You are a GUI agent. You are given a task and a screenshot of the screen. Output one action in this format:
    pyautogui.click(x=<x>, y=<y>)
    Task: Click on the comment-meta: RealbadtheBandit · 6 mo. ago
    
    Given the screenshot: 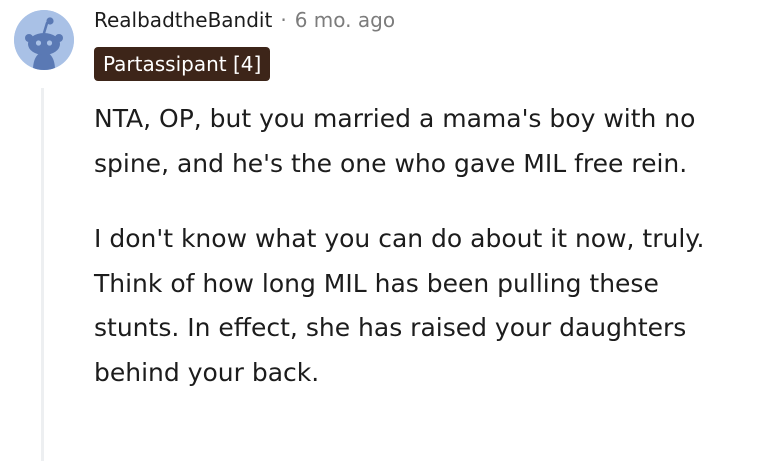 What is the action you would take?
    pyautogui.click(x=244, y=20)
    